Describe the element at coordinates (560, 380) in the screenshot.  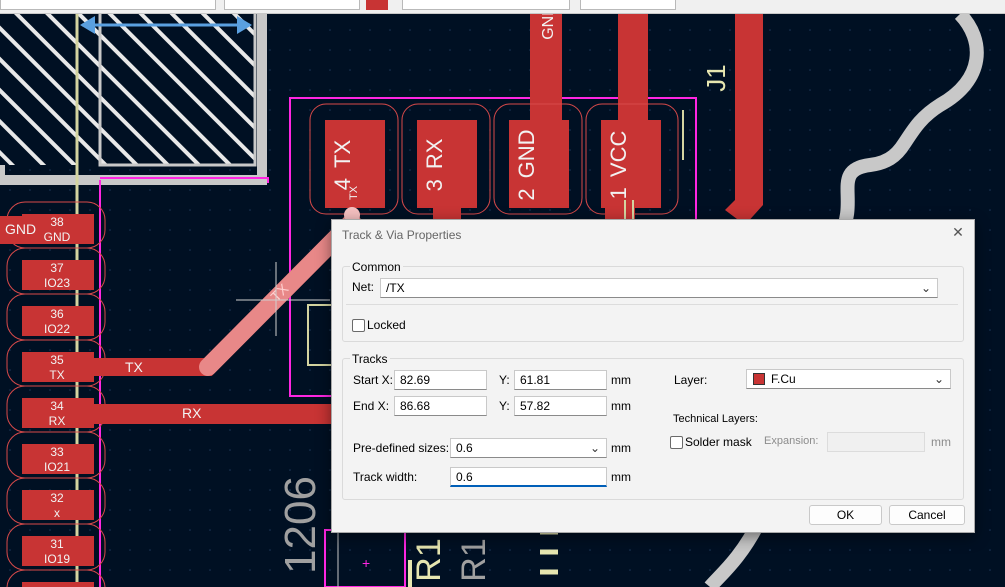
I see `start-y-input: 61.81` at that location.